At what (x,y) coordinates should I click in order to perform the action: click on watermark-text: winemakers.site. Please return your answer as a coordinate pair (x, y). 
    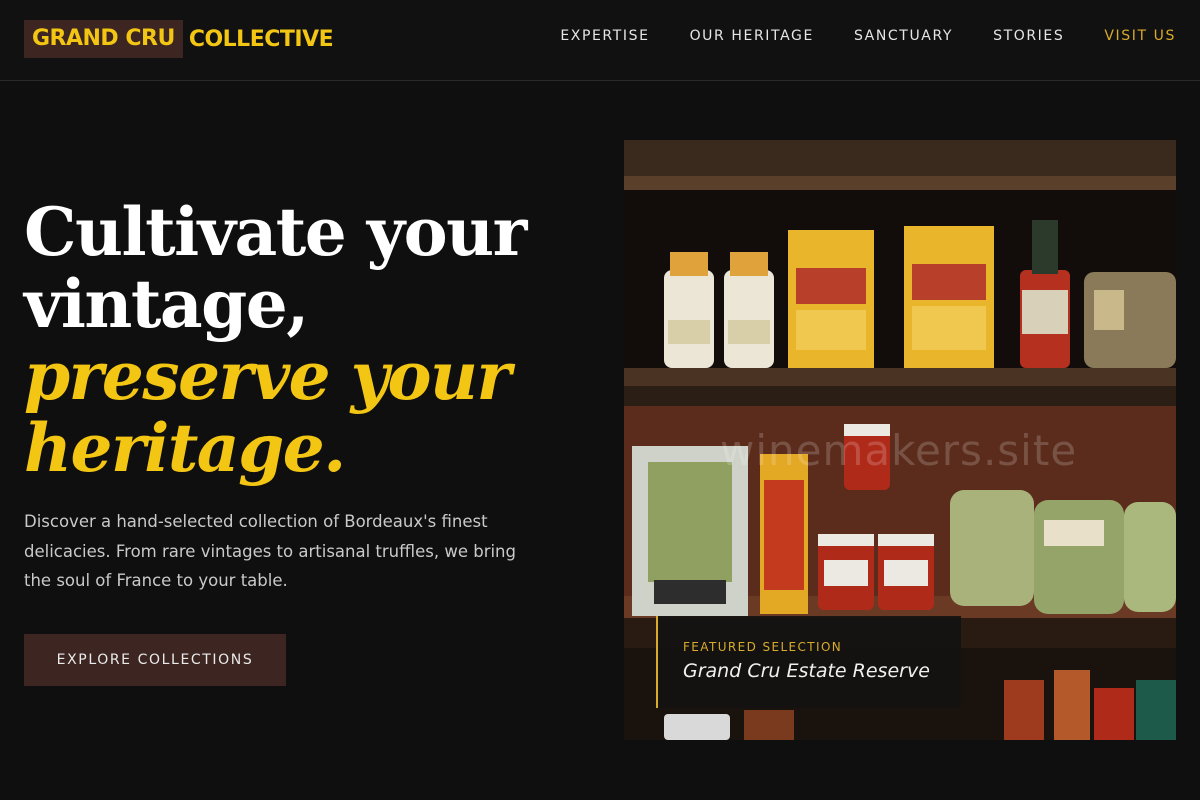
    Looking at the image, I should click on (899, 450).